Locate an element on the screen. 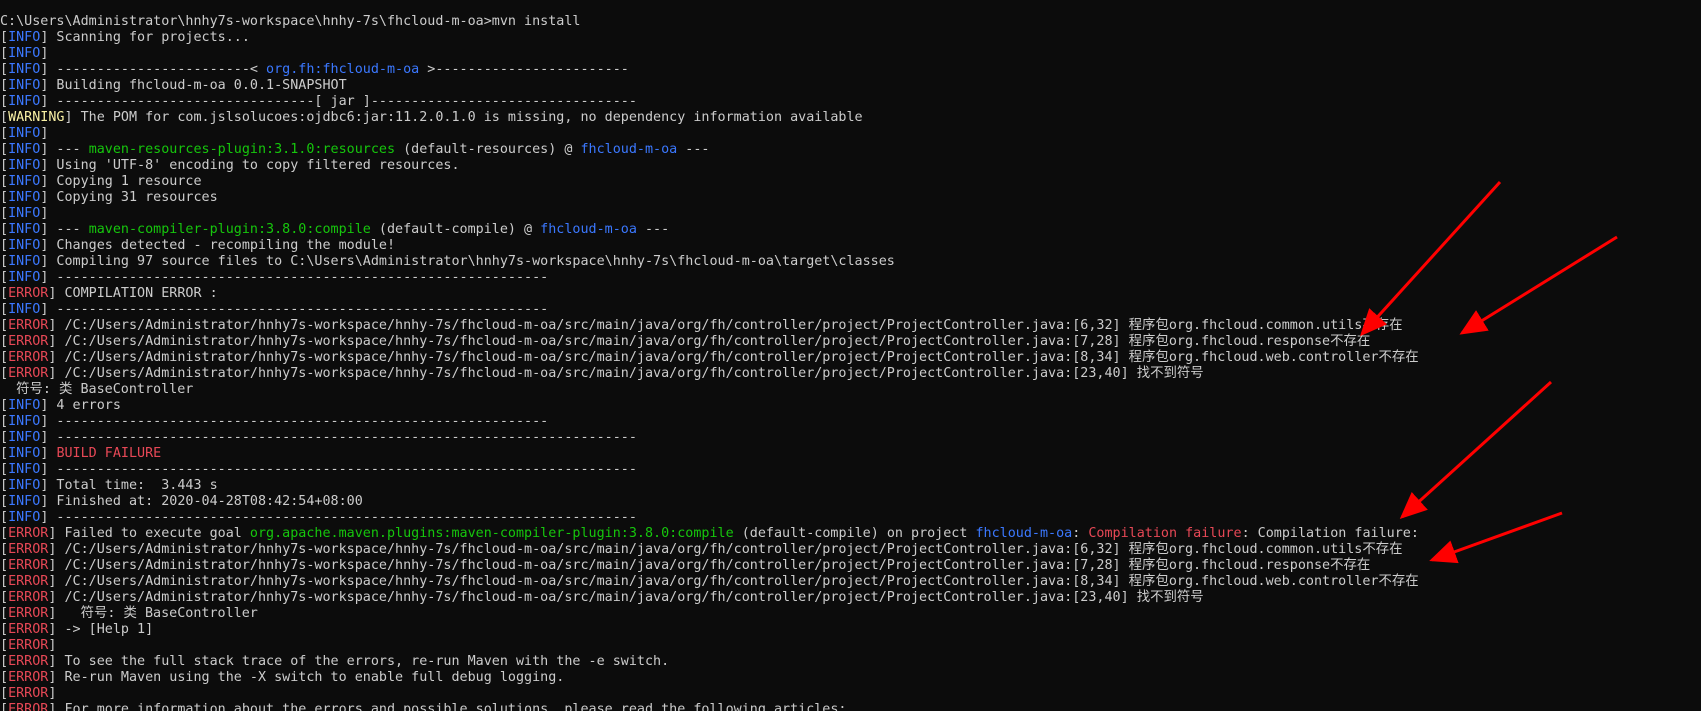  log-text: ] Total time: 3.443 s is located at coordinates (129, 485).